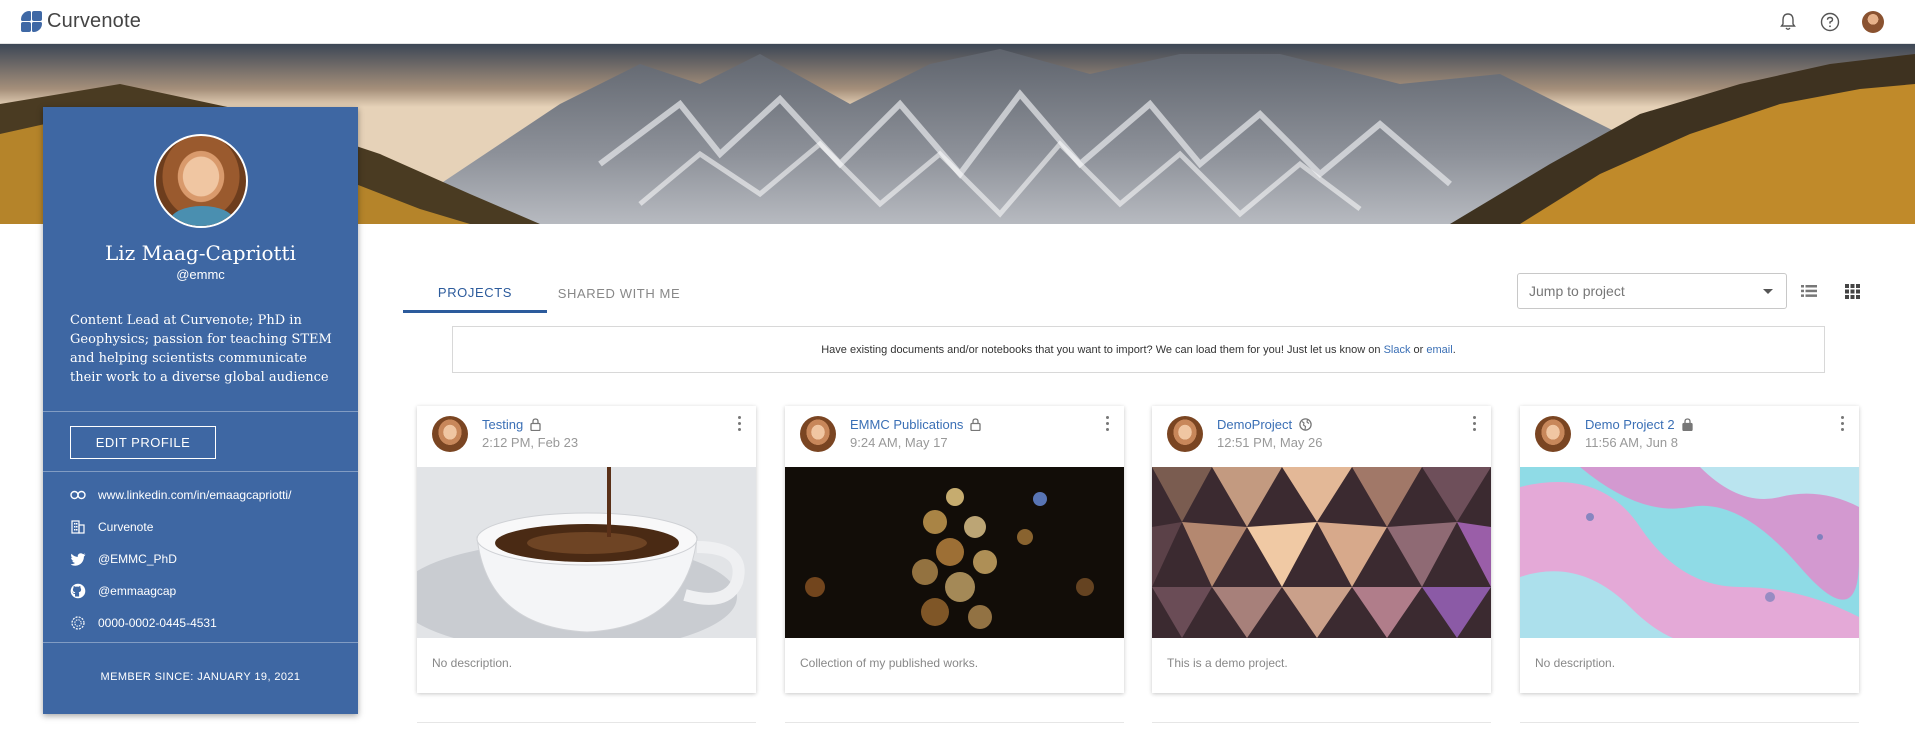  Describe the element at coordinates (137, 591) in the screenshot. I see `github-handle-text: @emmaagcap` at that location.